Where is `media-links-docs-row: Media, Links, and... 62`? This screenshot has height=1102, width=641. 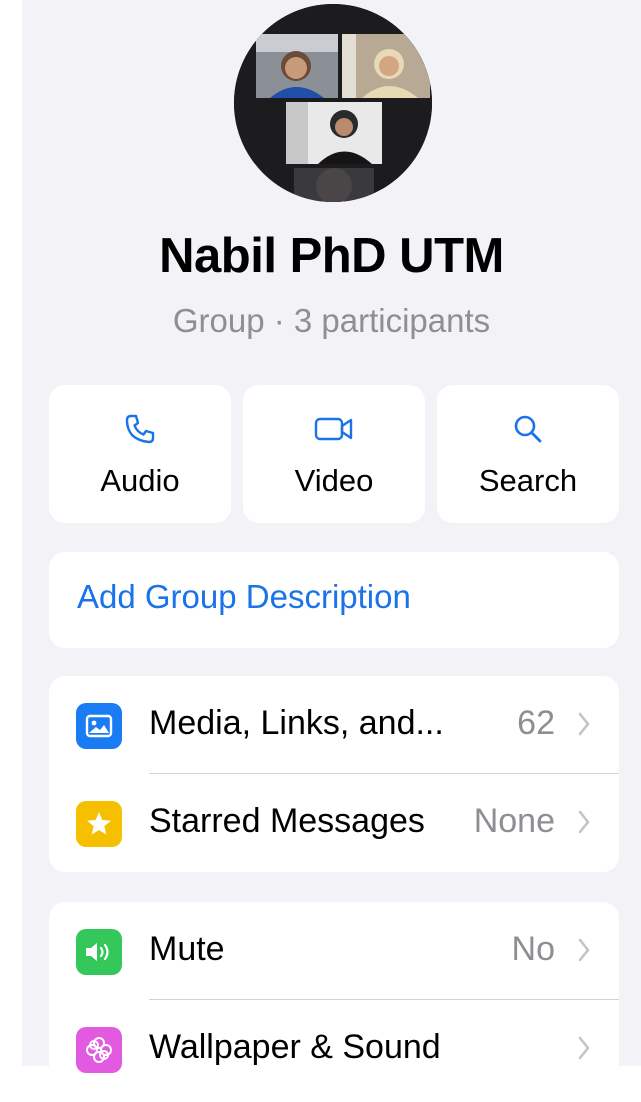
media-links-docs-row: Media, Links, and... 62 is located at coordinates (334, 724).